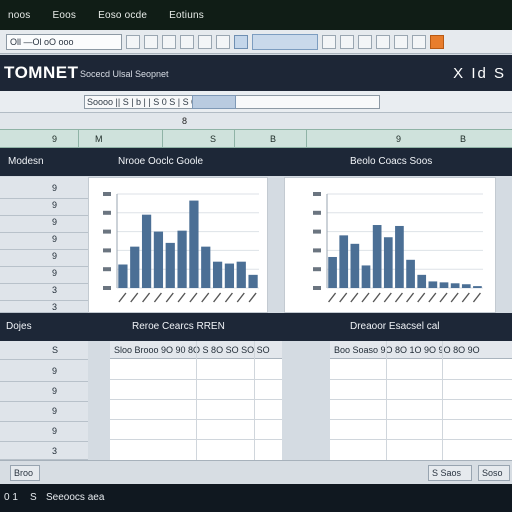 Image resolution: width=512 pixels, height=512 pixels. What do you see at coordinates (196, 400) in the screenshot?
I see `data-table-left: Sloo Brooo 9O 90 8O S 8O SO SO SO` at bounding box center [196, 400].